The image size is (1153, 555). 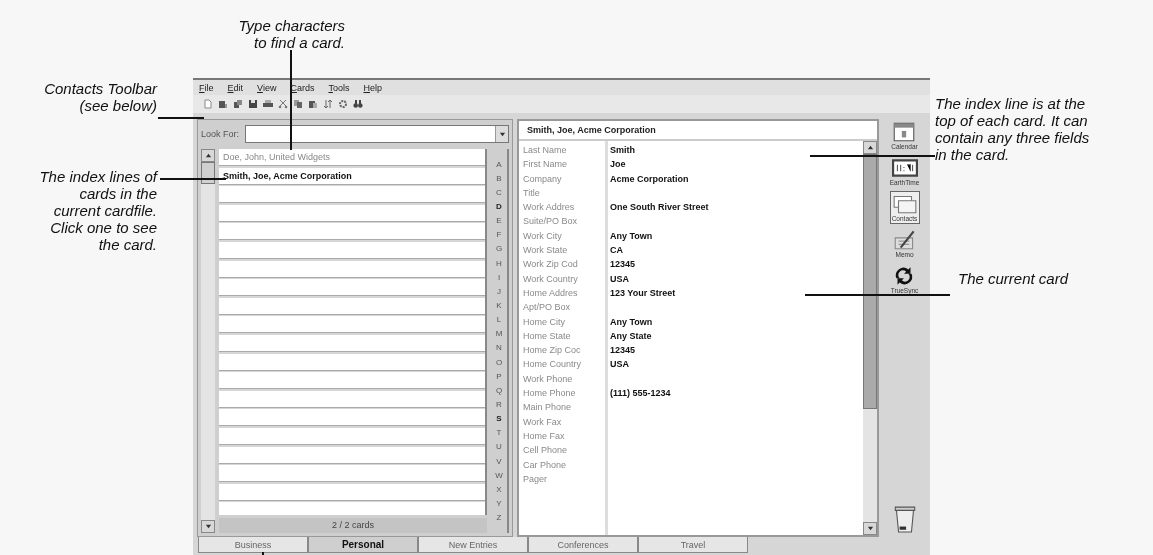 What do you see at coordinates (547, 408) in the screenshot?
I see `field-label: Main Phone` at bounding box center [547, 408].